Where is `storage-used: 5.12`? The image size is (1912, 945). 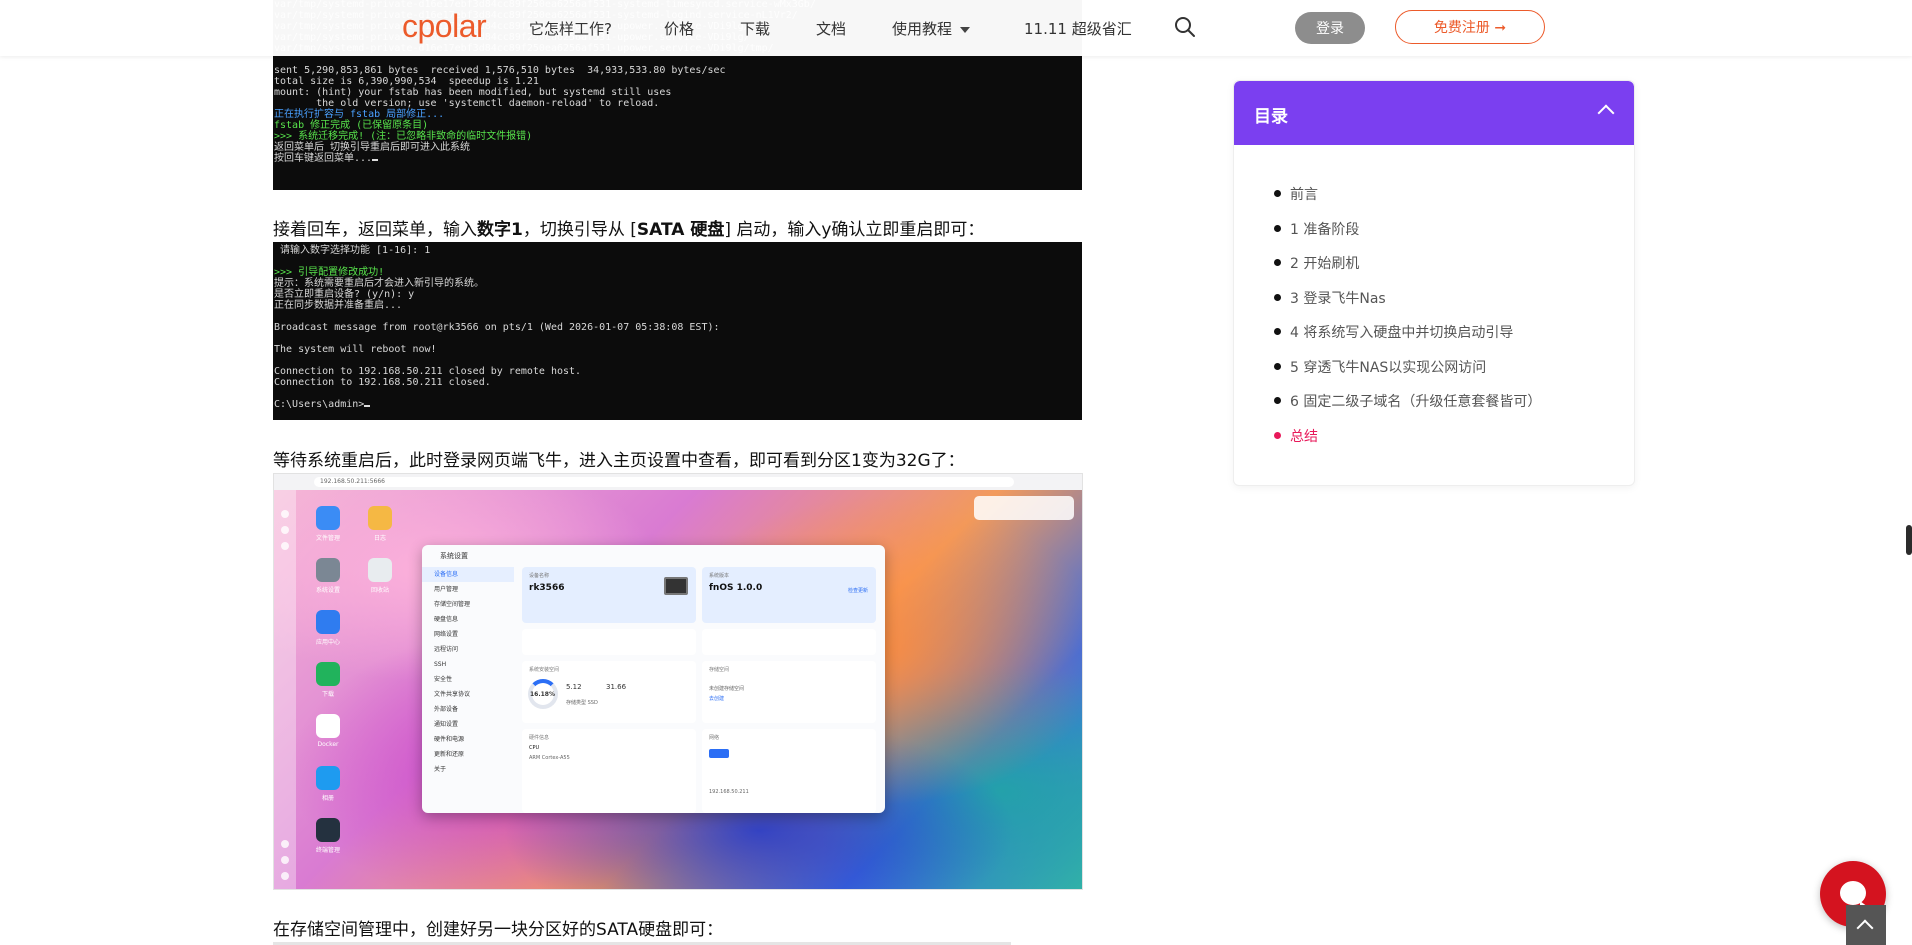
storage-used: 5.12 is located at coordinates (574, 687).